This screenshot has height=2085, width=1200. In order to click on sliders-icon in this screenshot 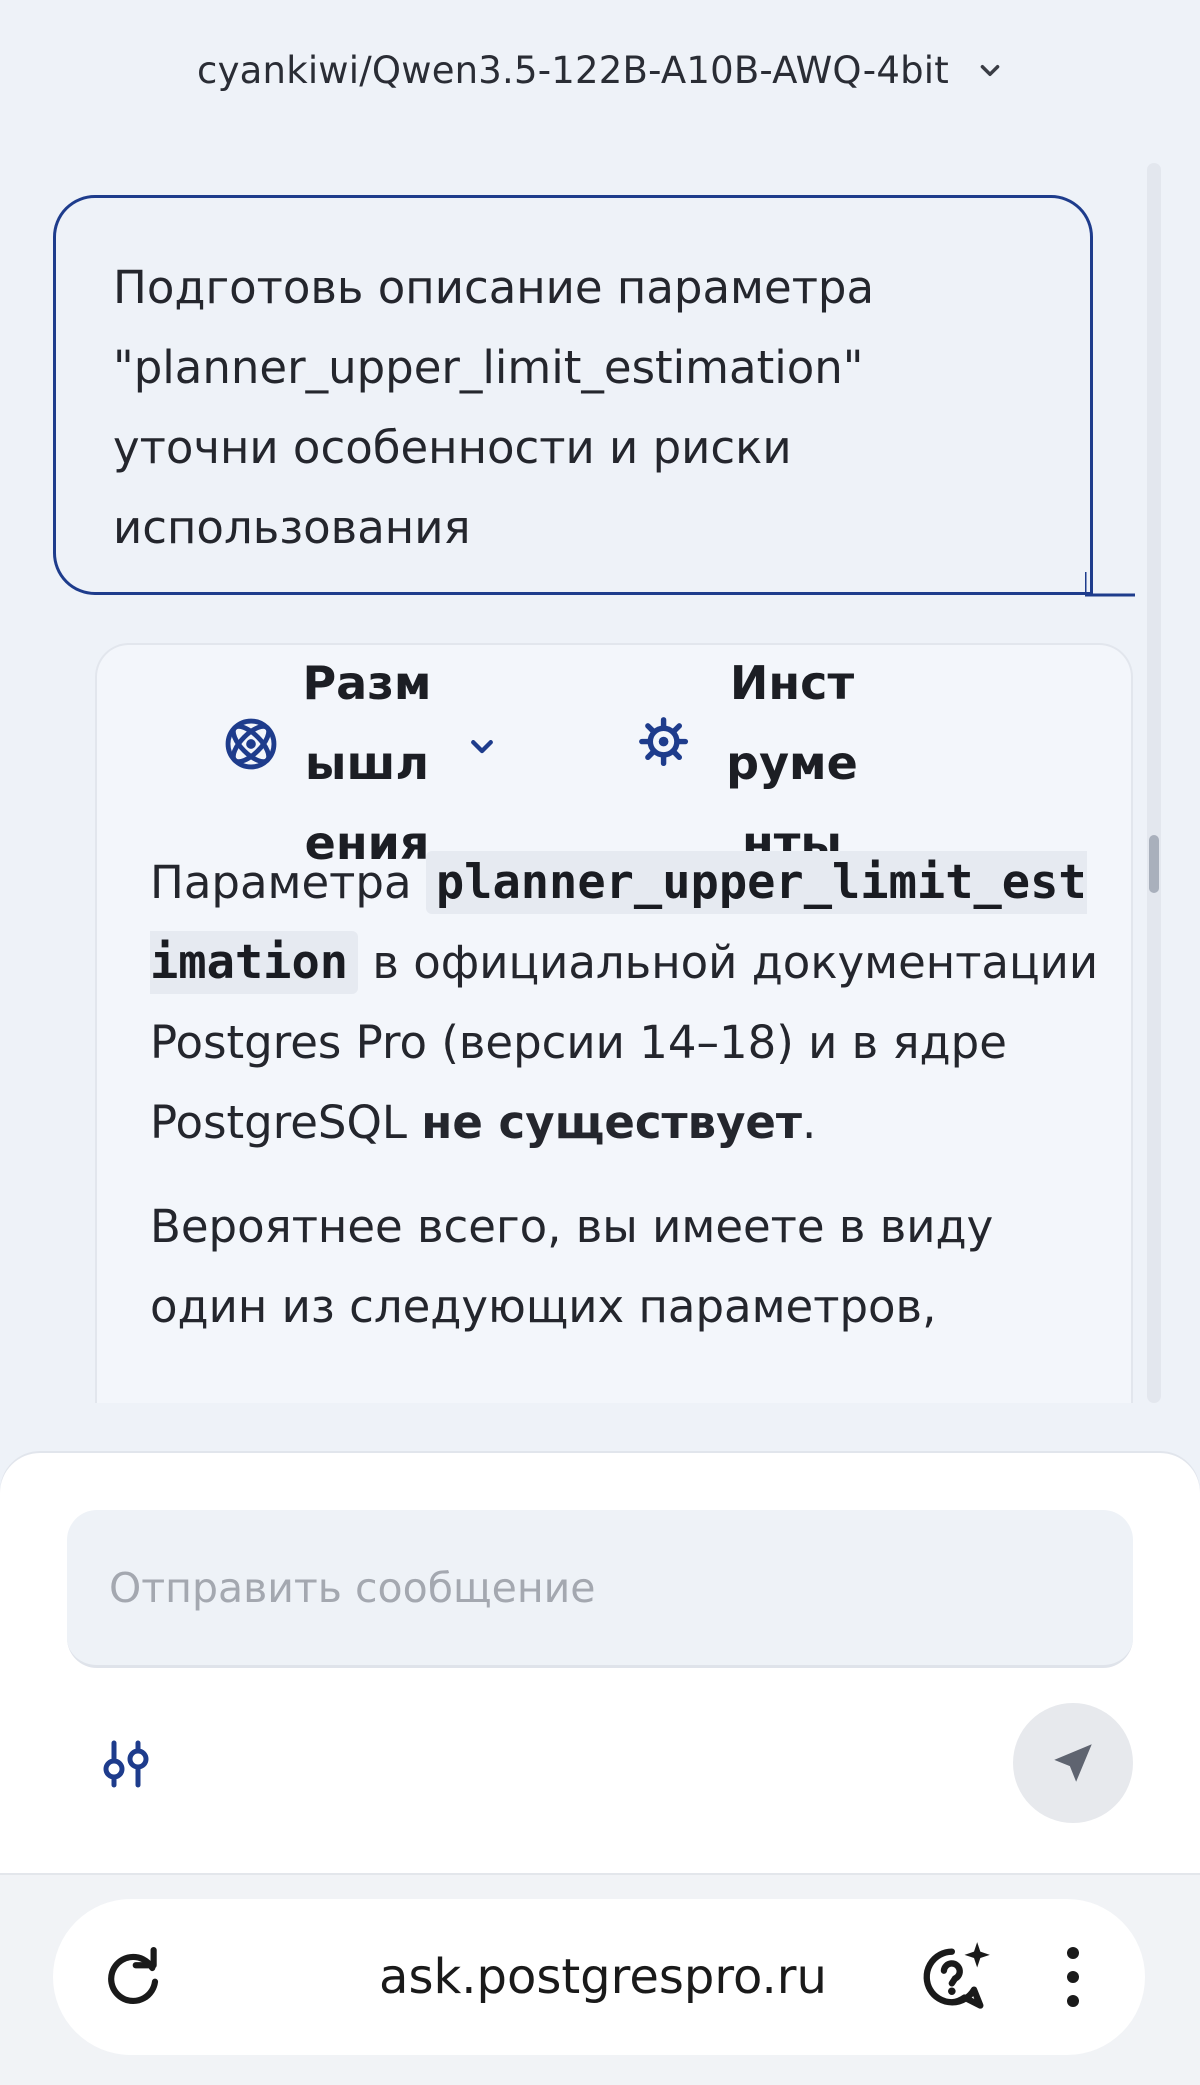, I will do `click(126, 1764)`.